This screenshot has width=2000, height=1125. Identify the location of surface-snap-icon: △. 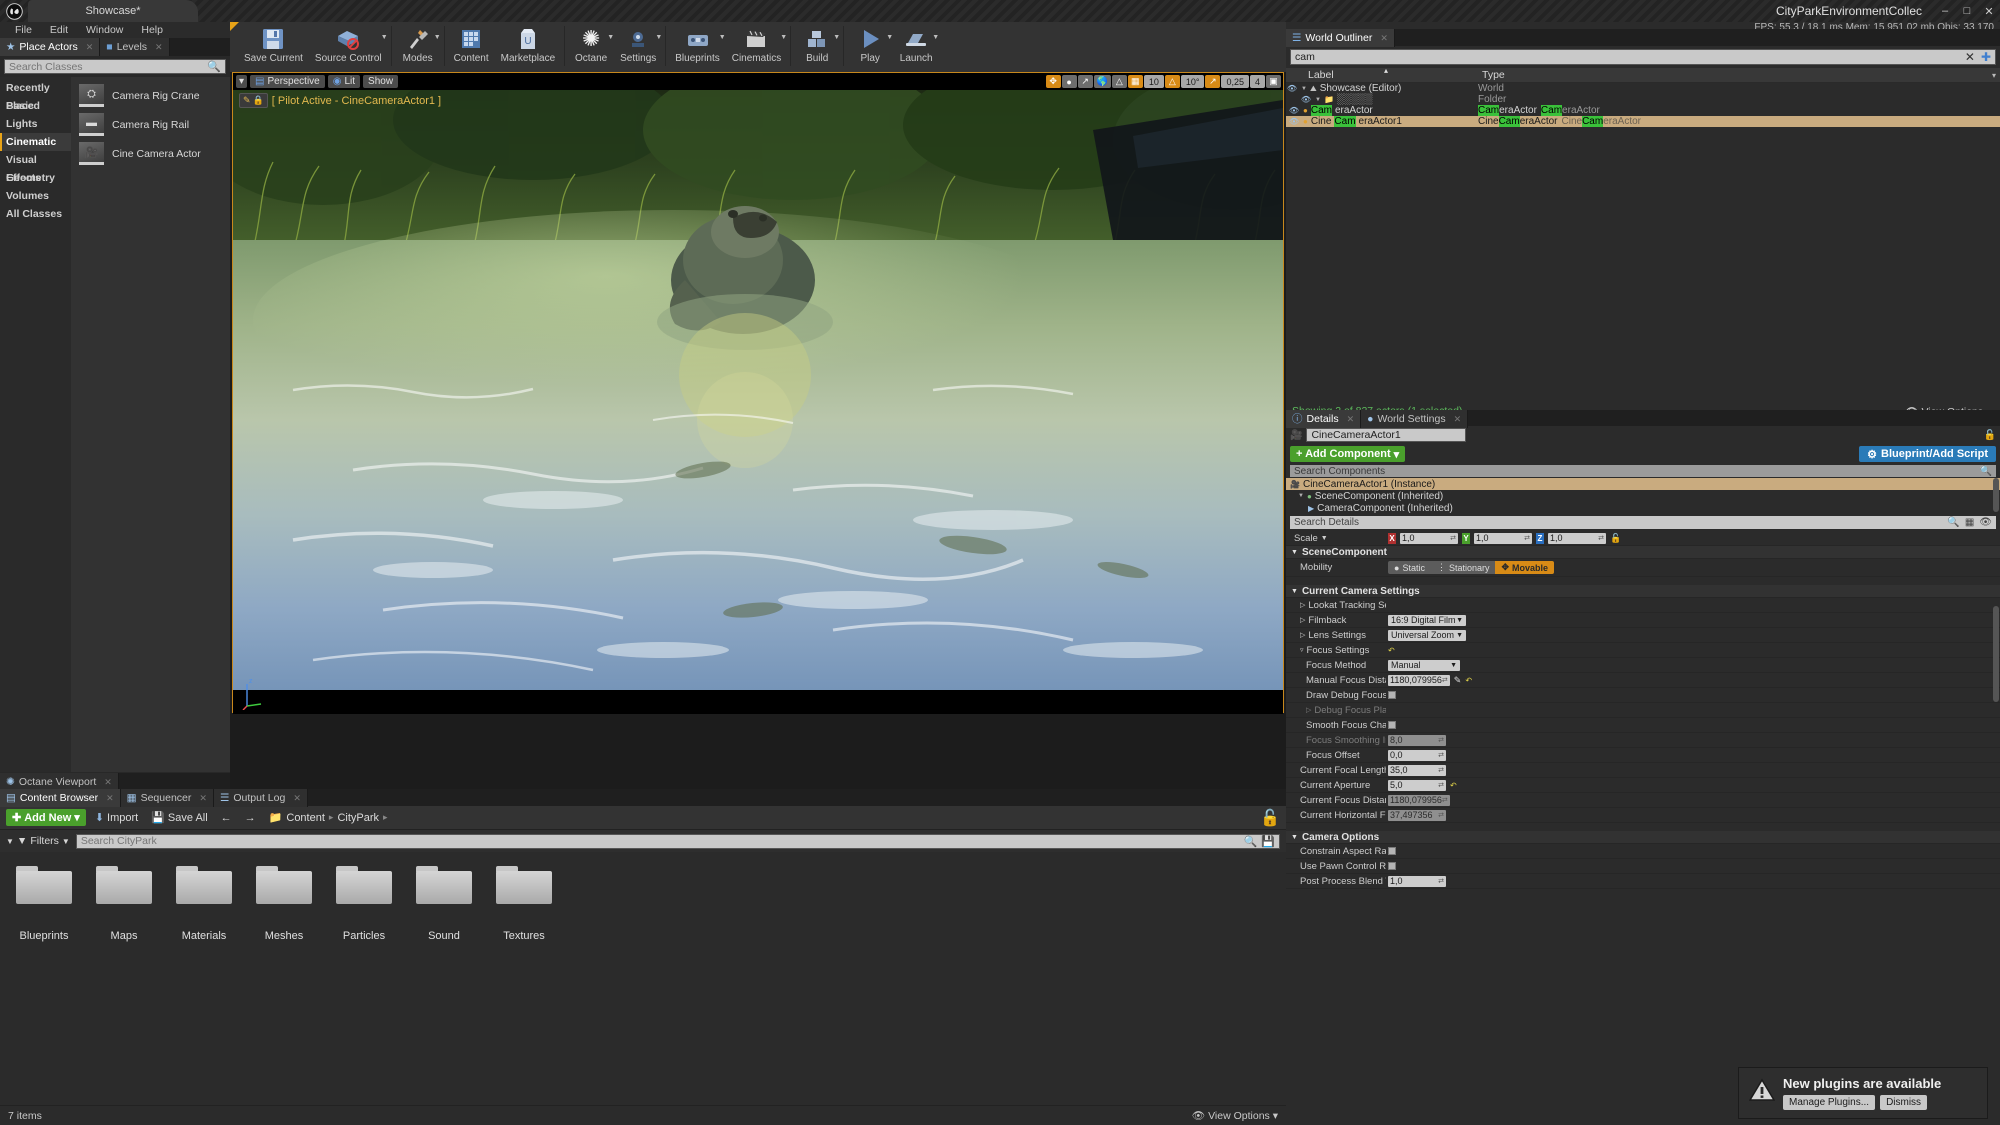
(1119, 81).